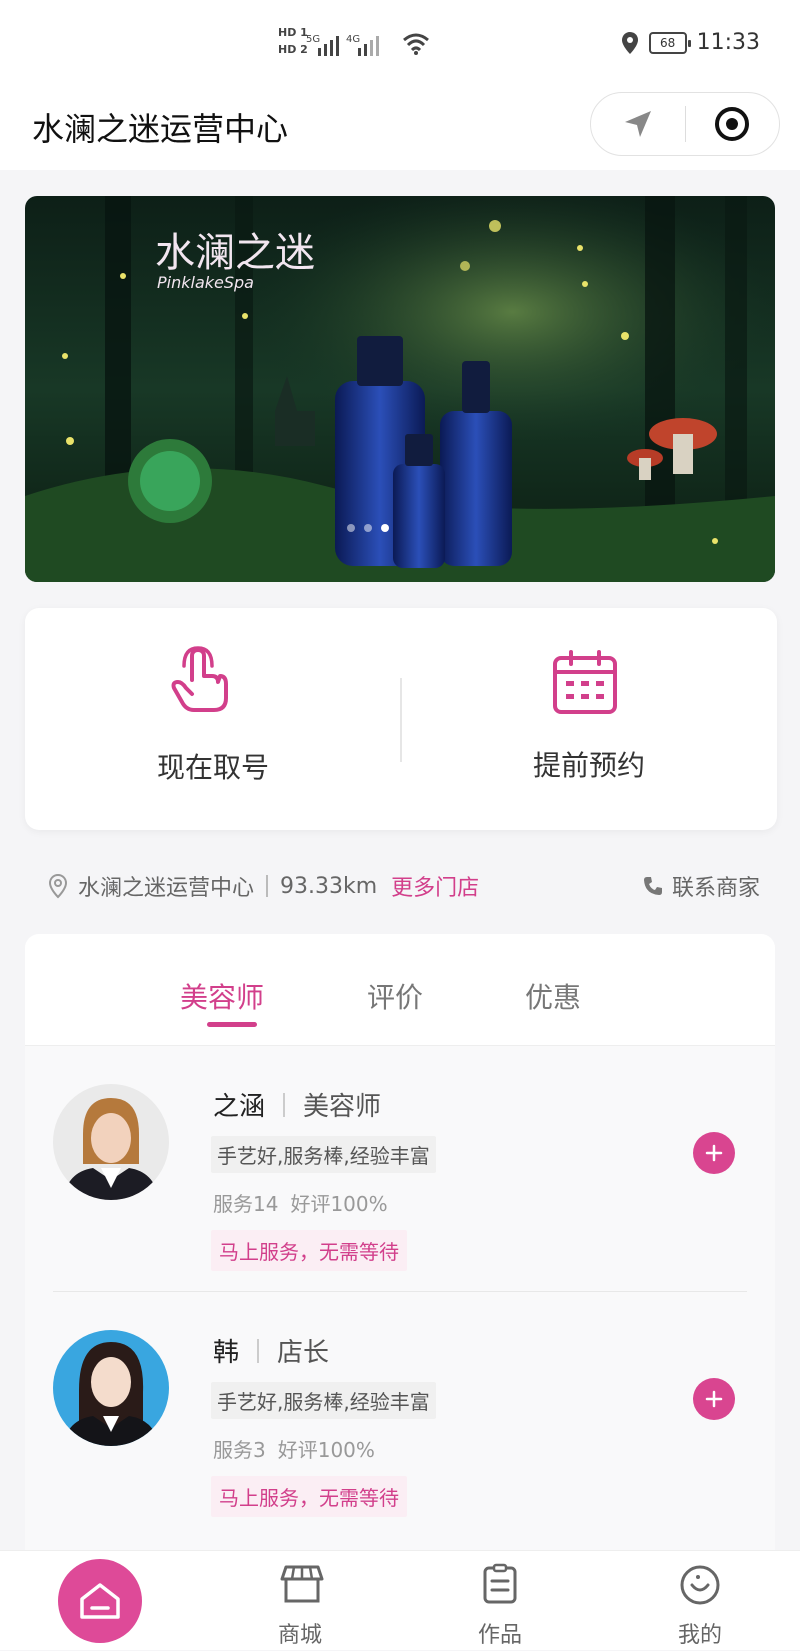 The height and width of the screenshot is (1651, 800). What do you see at coordinates (700, 1585) in the screenshot?
I see `user-smile-icon` at bounding box center [700, 1585].